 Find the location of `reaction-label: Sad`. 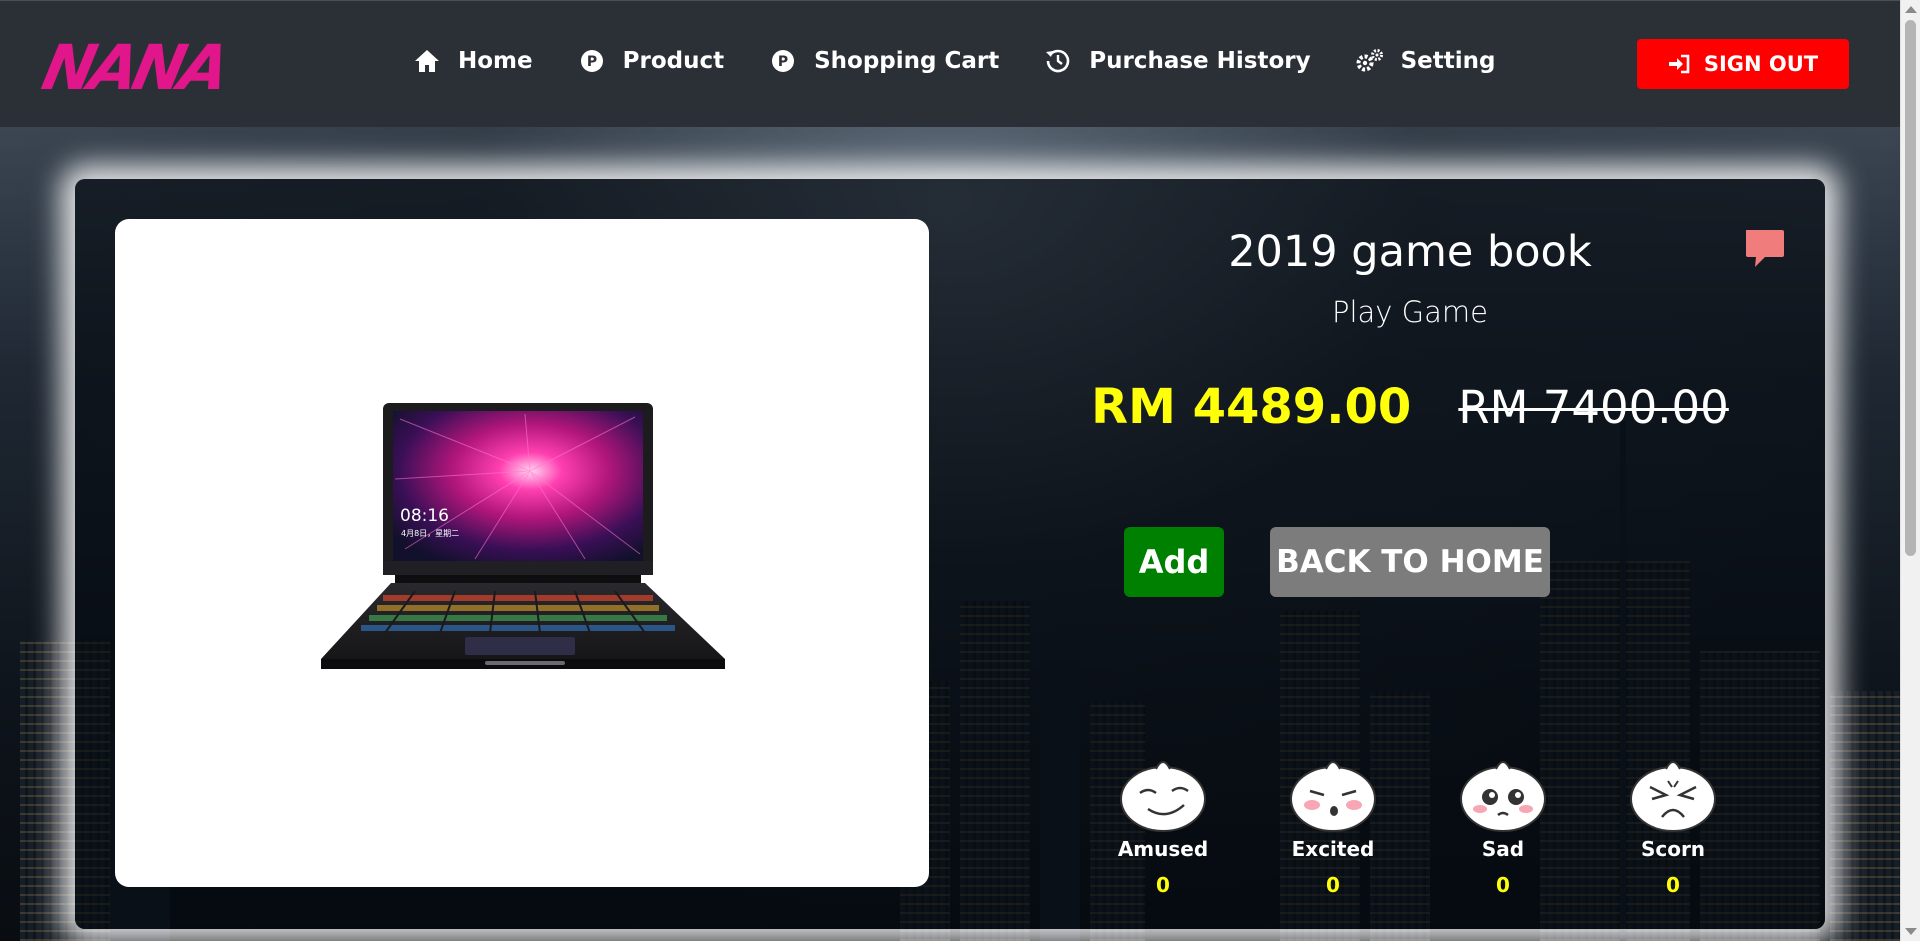

reaction-label: Sad is located at coordinates (1503, 849).